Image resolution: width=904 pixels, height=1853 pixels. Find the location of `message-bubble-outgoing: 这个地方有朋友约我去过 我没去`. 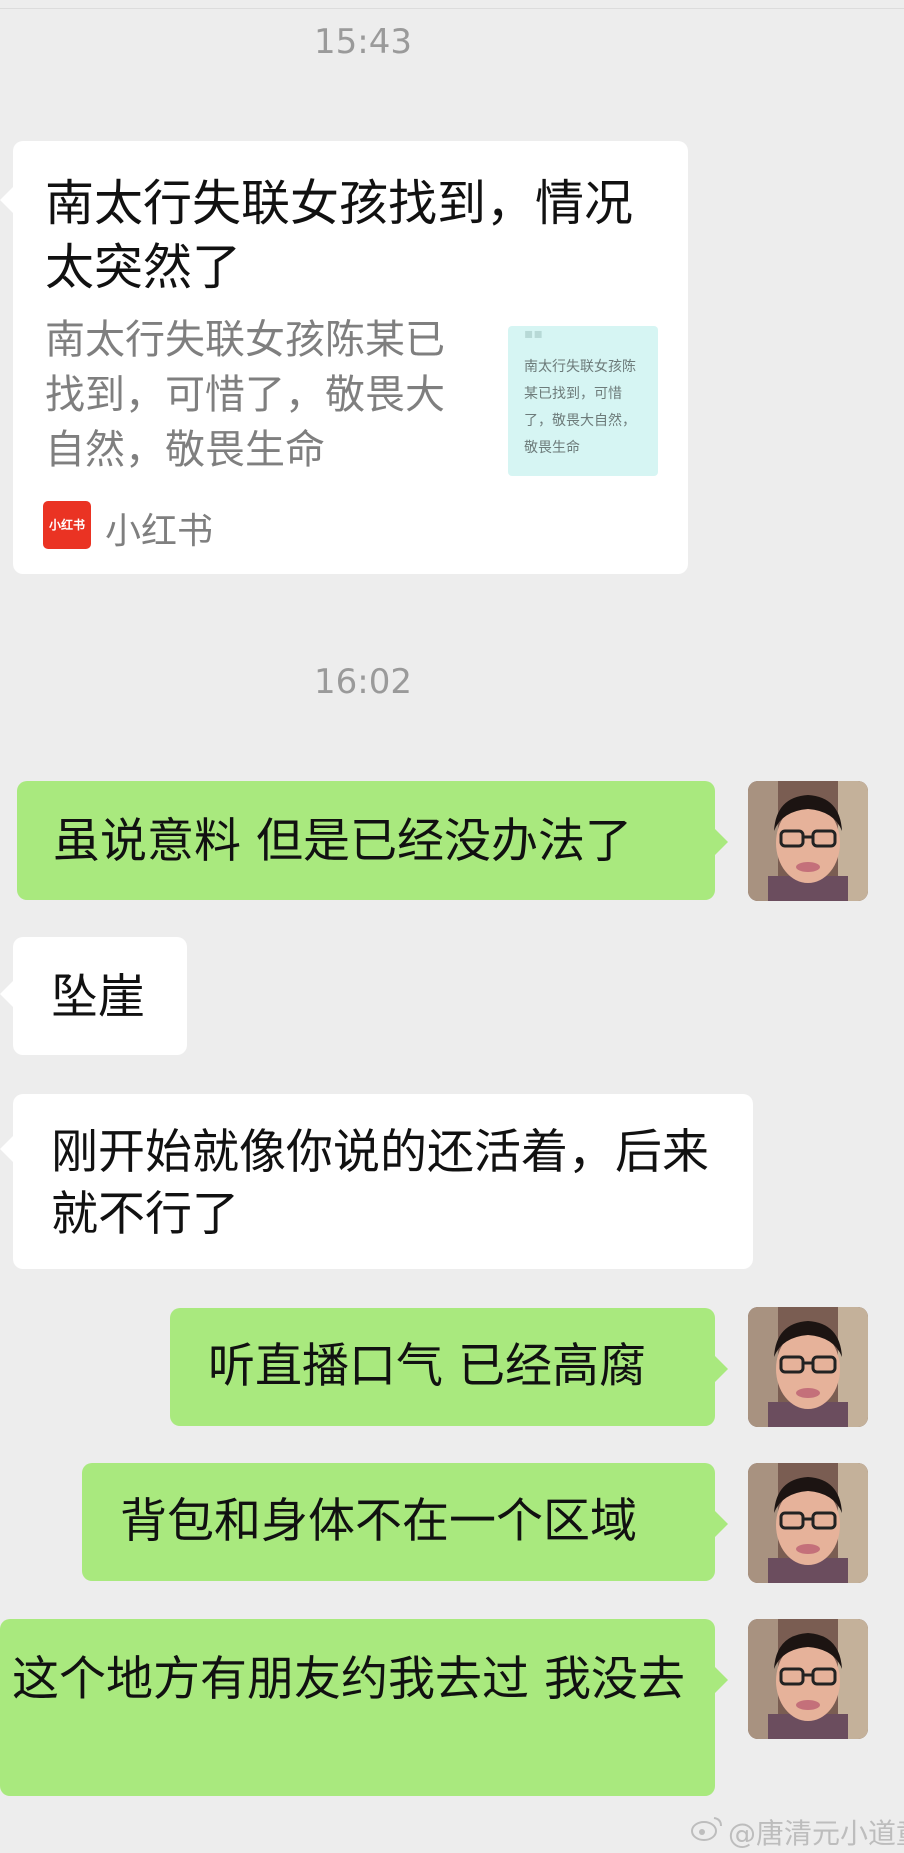

message-bubble-outgoing: 这个地方有朋友约我去过 我没去 is located at coordinates (357, 1707).